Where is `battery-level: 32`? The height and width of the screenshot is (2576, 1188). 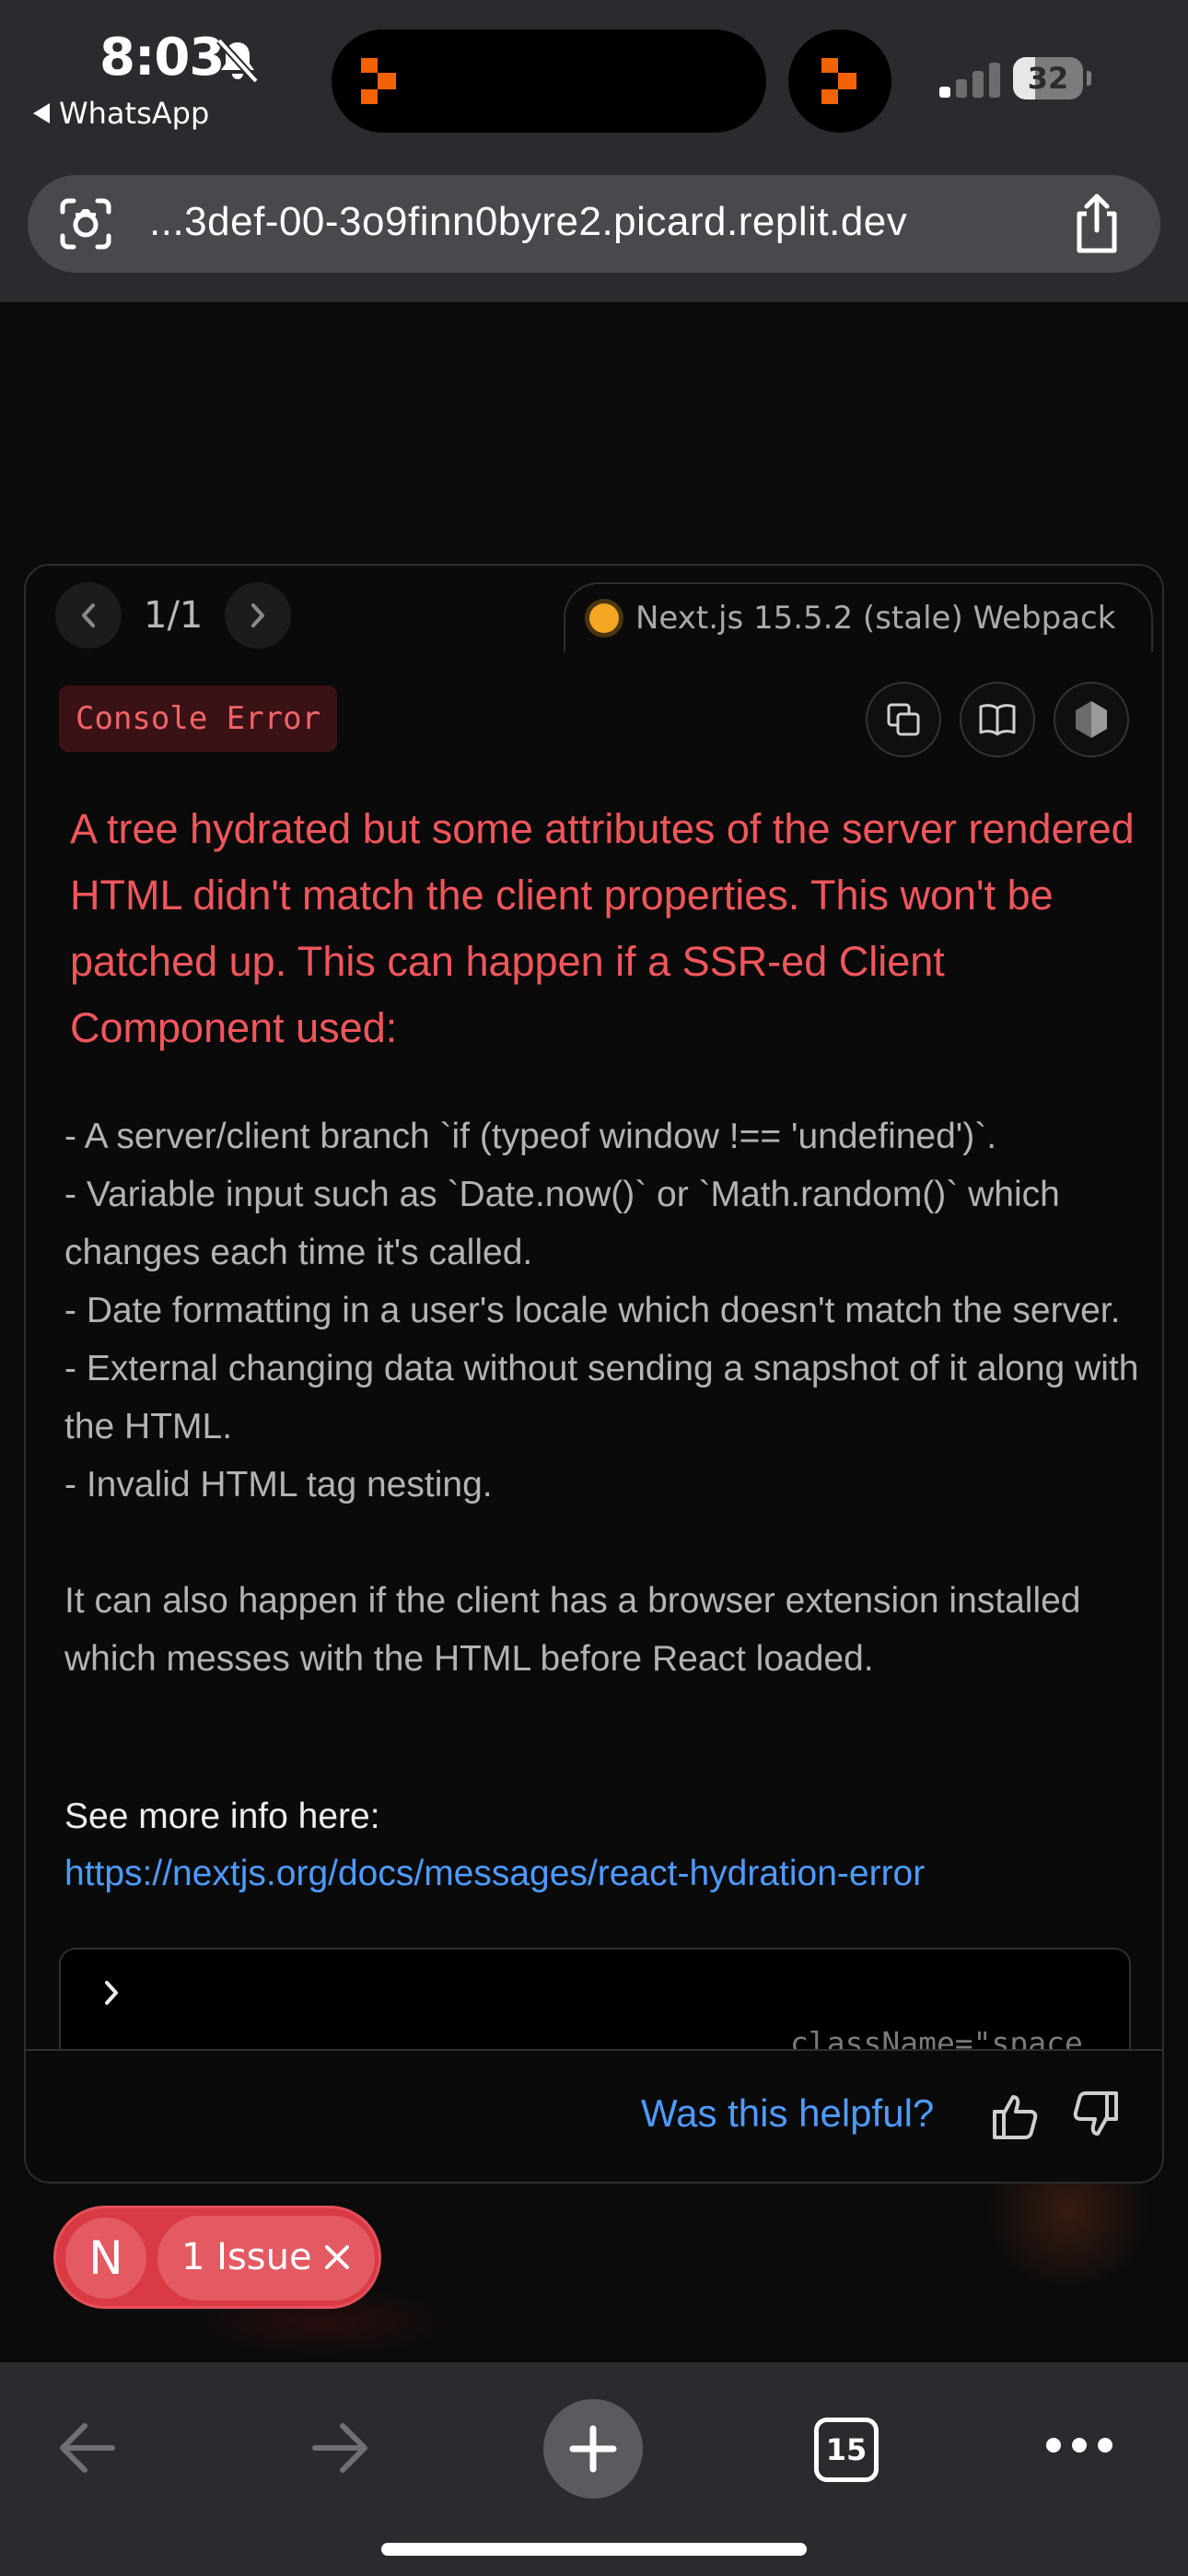 battery-level: 32 is located at coordinates (1048, 78).